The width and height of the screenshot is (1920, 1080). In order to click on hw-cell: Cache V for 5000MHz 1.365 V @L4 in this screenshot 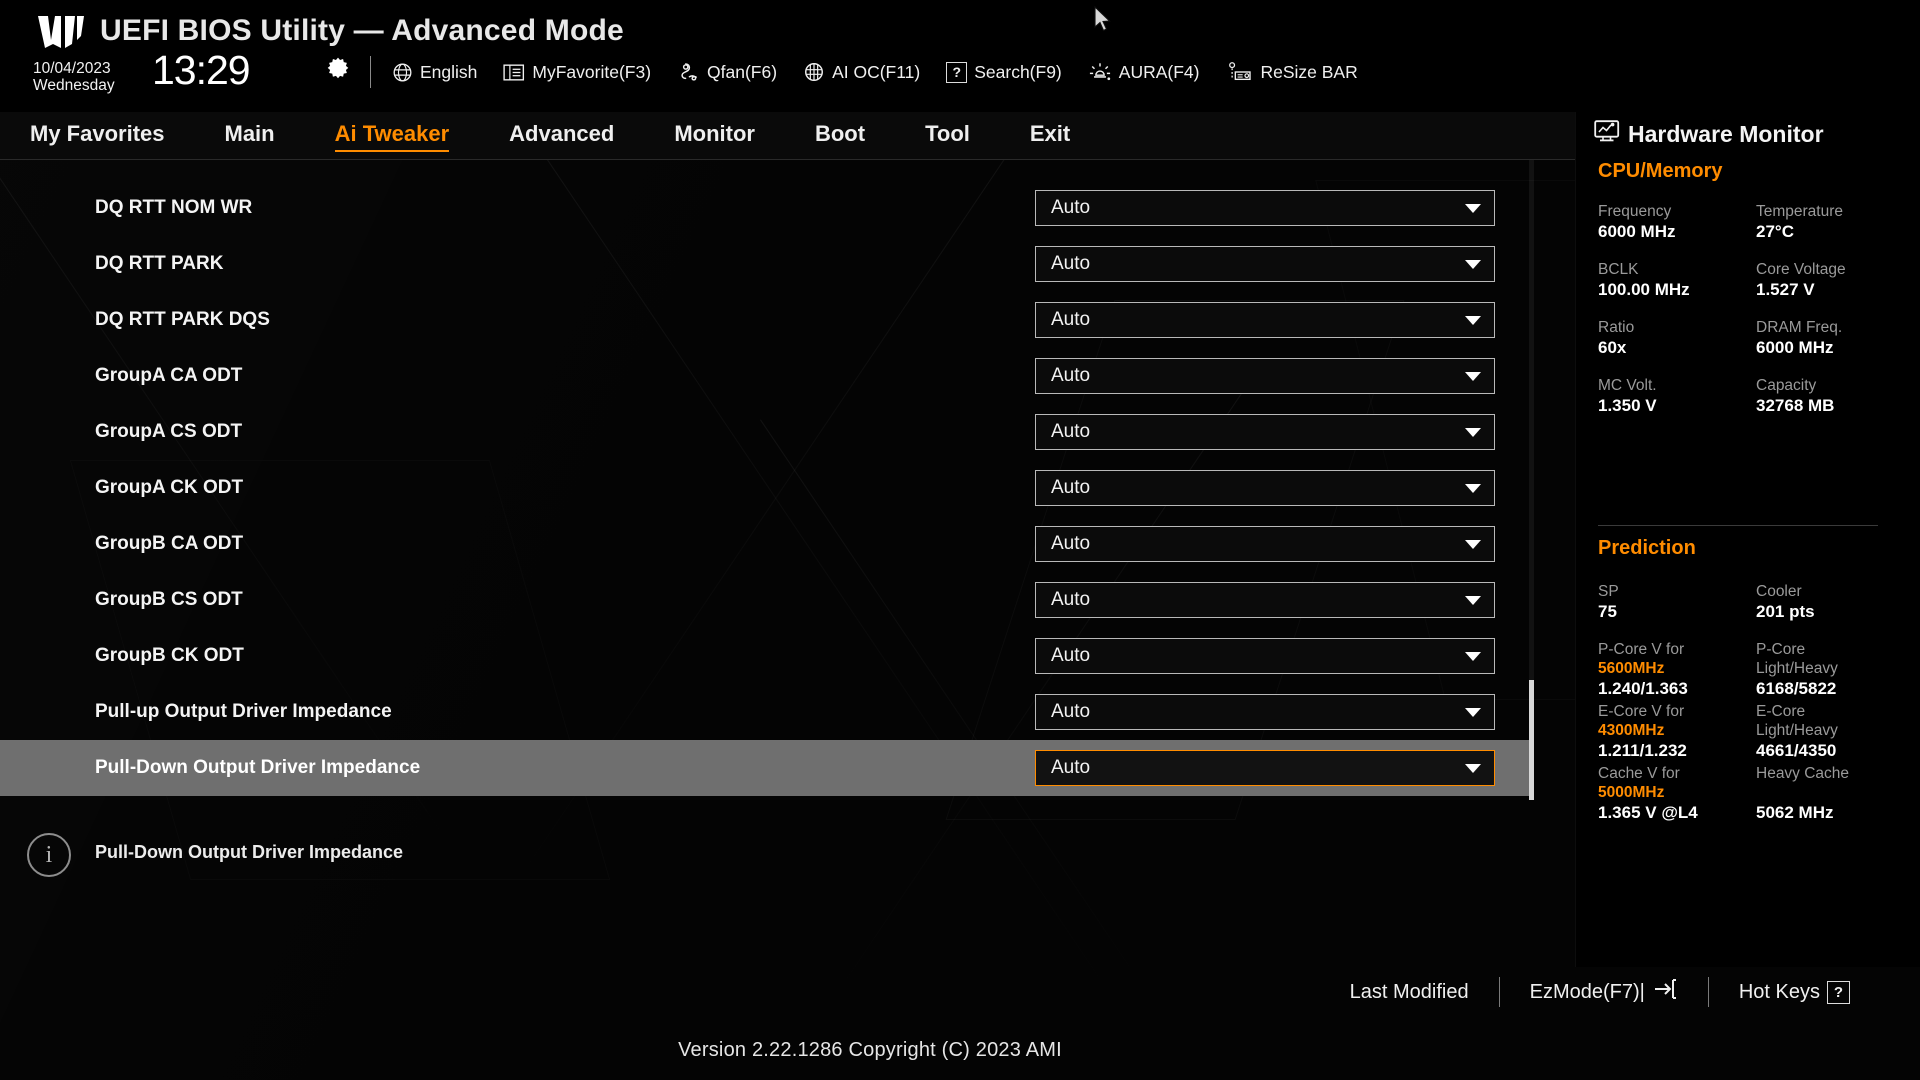, I will do `click(1677, 794)`.